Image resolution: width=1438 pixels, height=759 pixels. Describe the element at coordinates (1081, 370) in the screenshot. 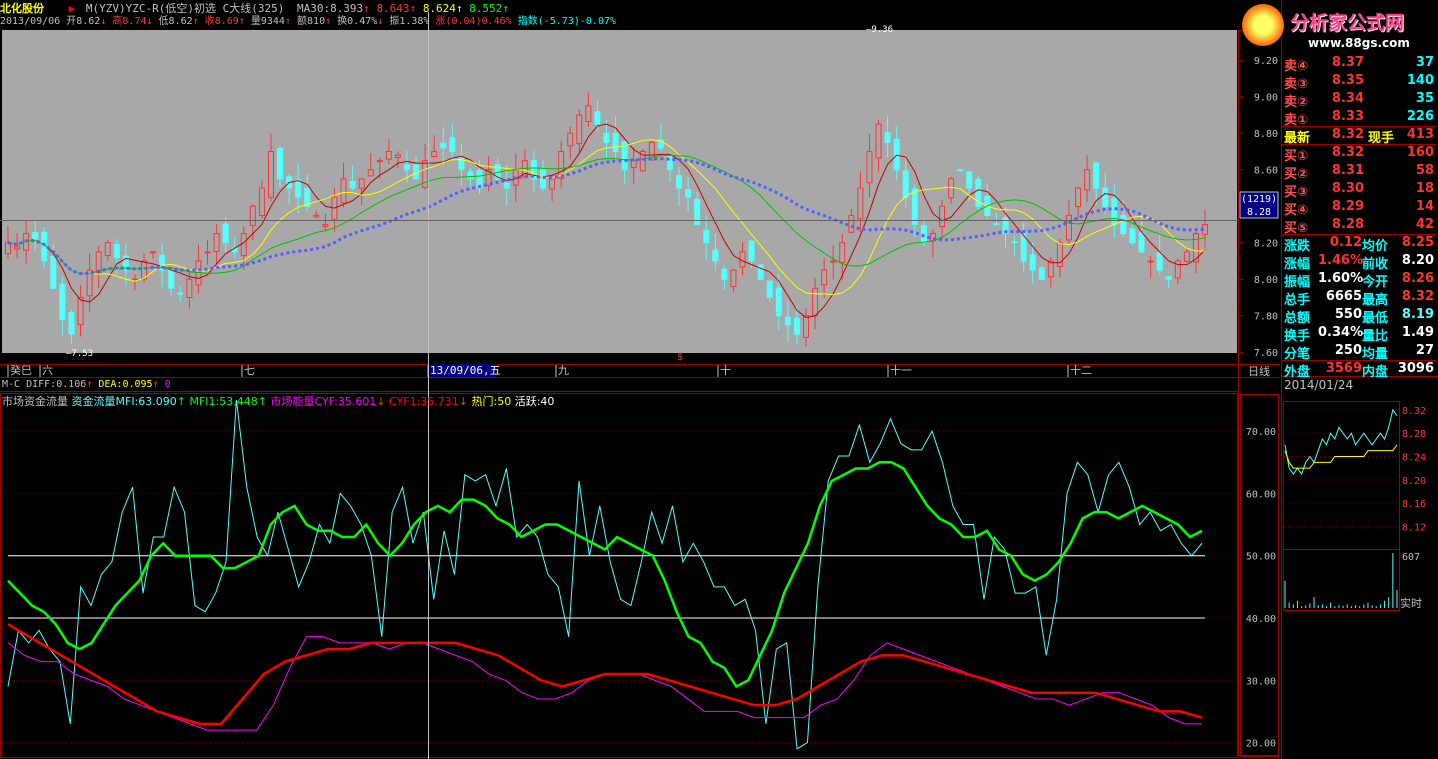

I see `time-axis-label: 十二` at that location.